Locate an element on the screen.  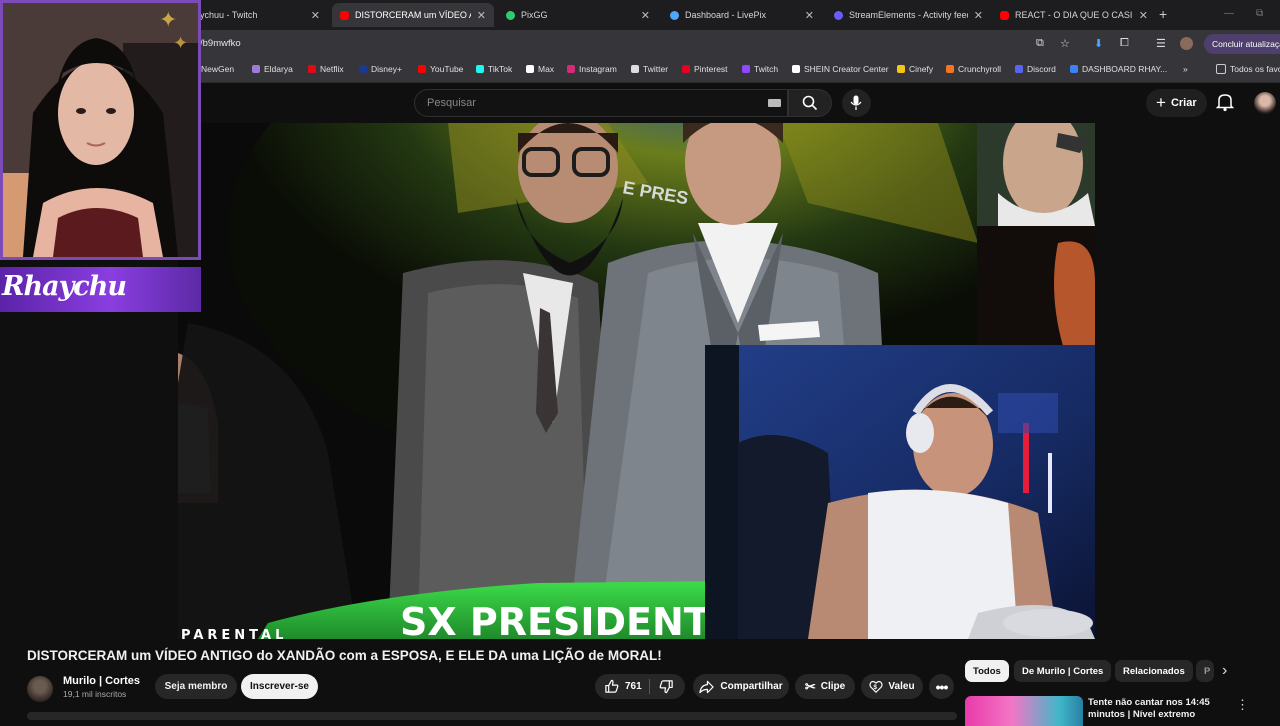
bookmark-item: Instagram is located at coordinates (592, 69).